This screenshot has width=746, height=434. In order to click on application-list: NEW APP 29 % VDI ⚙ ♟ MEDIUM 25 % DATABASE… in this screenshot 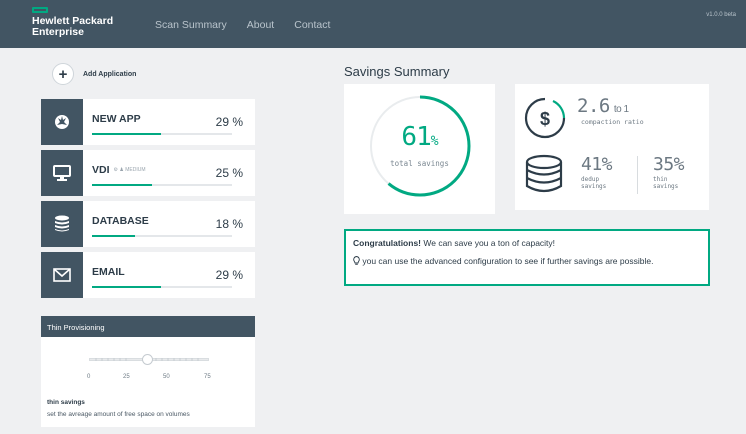, I will do `click(148, 201)`.